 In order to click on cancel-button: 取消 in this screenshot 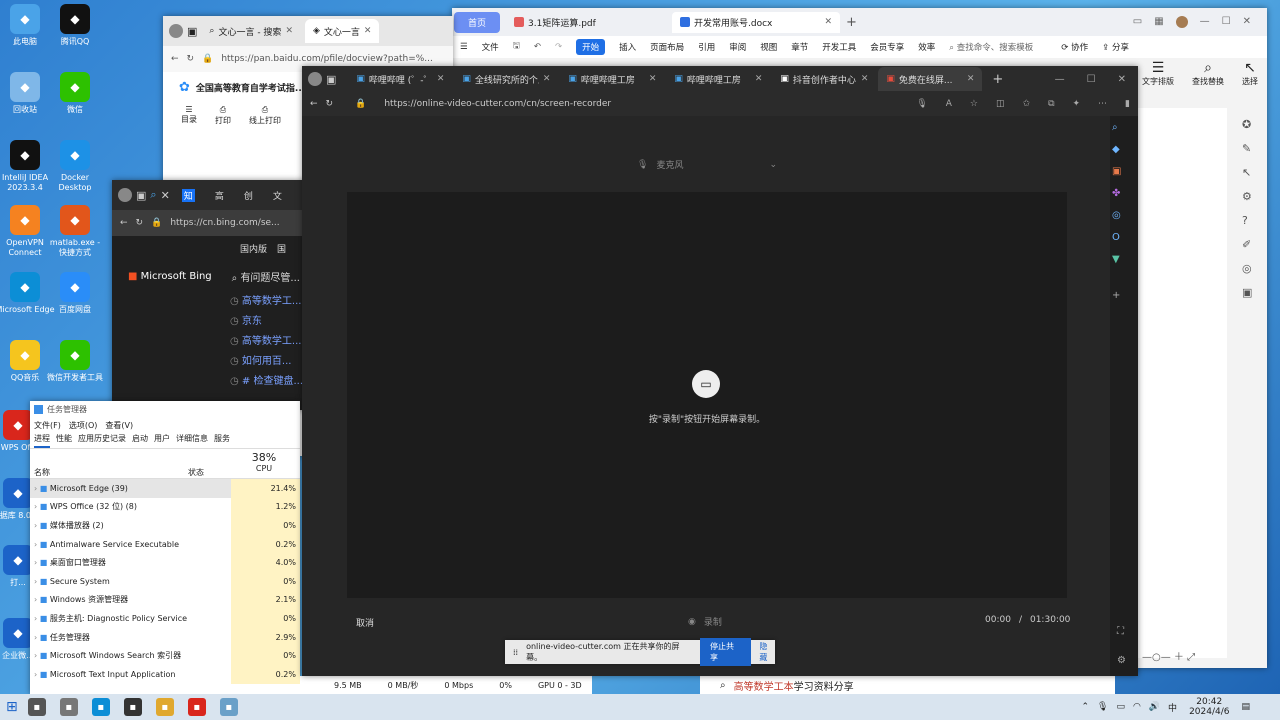, I will do `click(365, 622)`.